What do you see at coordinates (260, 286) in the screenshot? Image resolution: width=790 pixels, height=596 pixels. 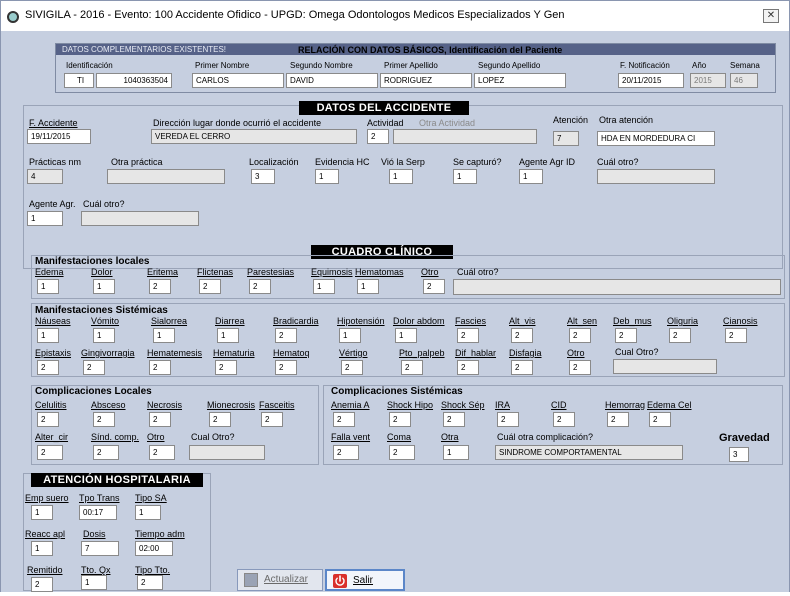 I see `parestesias-field: 2` at bounding box center [260, 286].